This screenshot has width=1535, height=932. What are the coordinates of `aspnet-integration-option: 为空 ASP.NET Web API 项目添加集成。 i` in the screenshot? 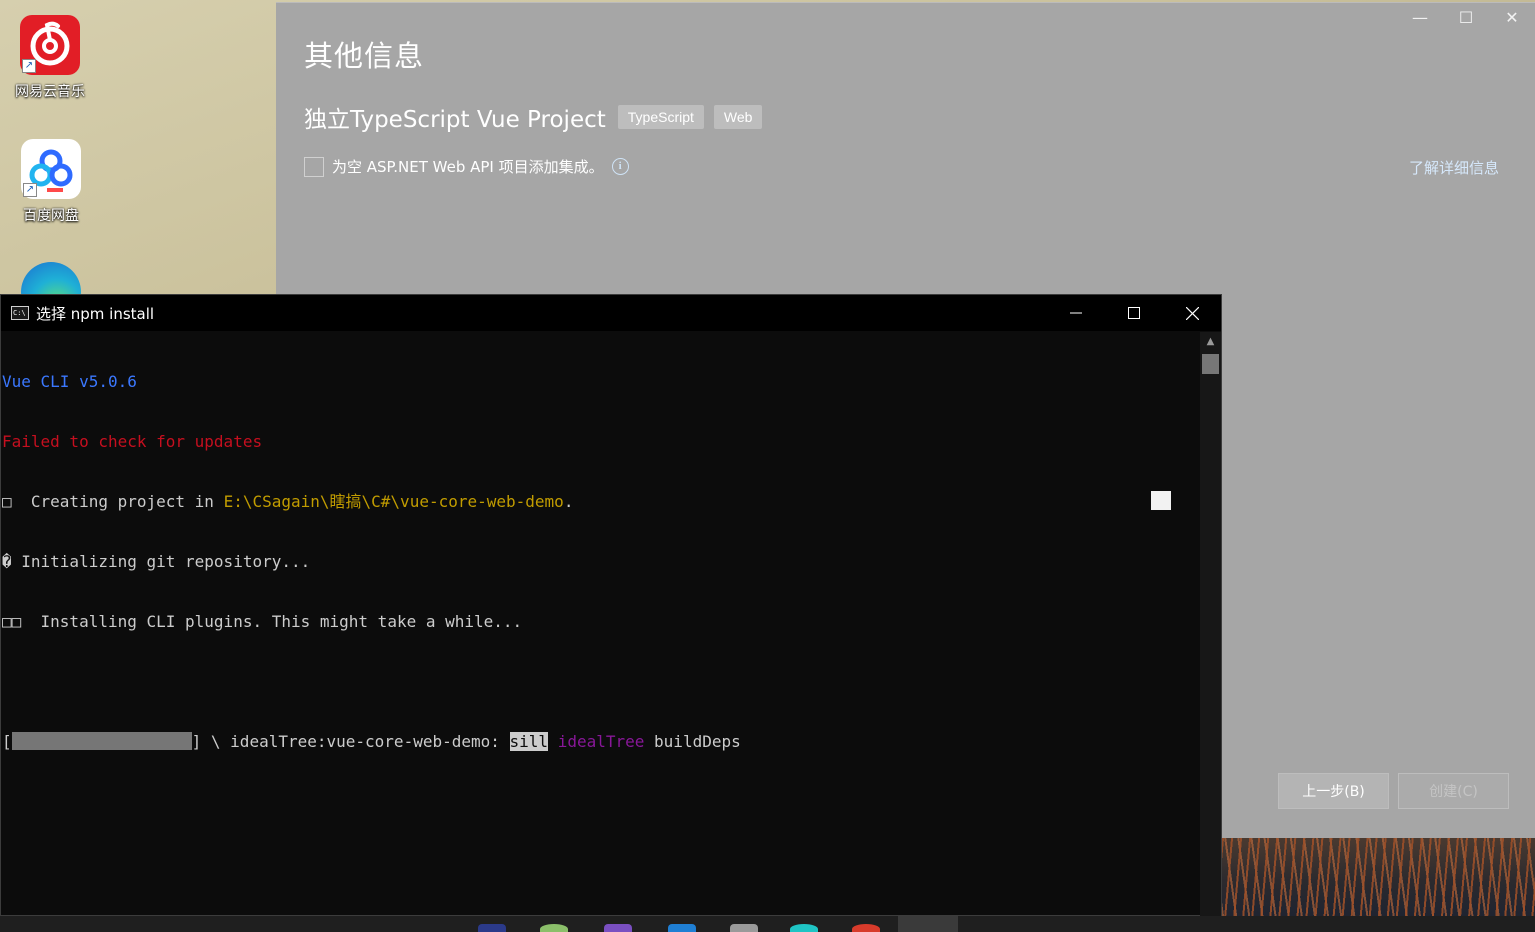 It's located at (466, 166).